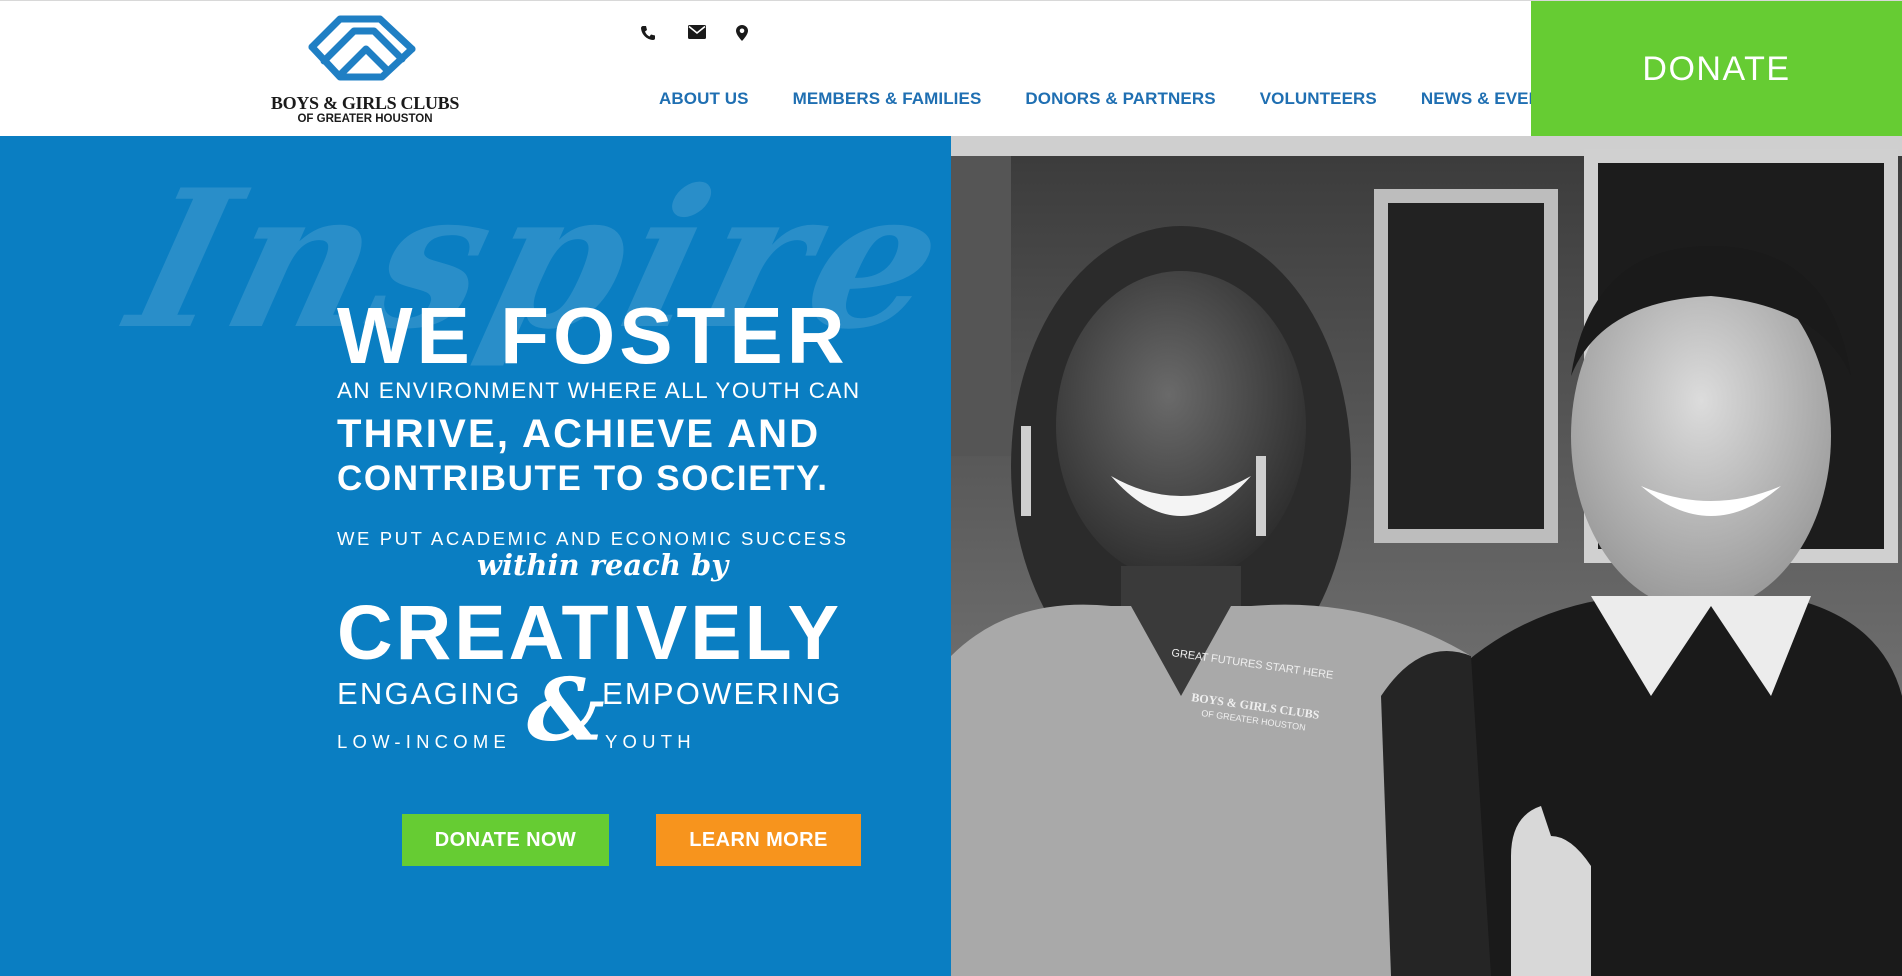  I want to click on logo-title: BOYS & GIRLS CLUBS, so click(365, 103).